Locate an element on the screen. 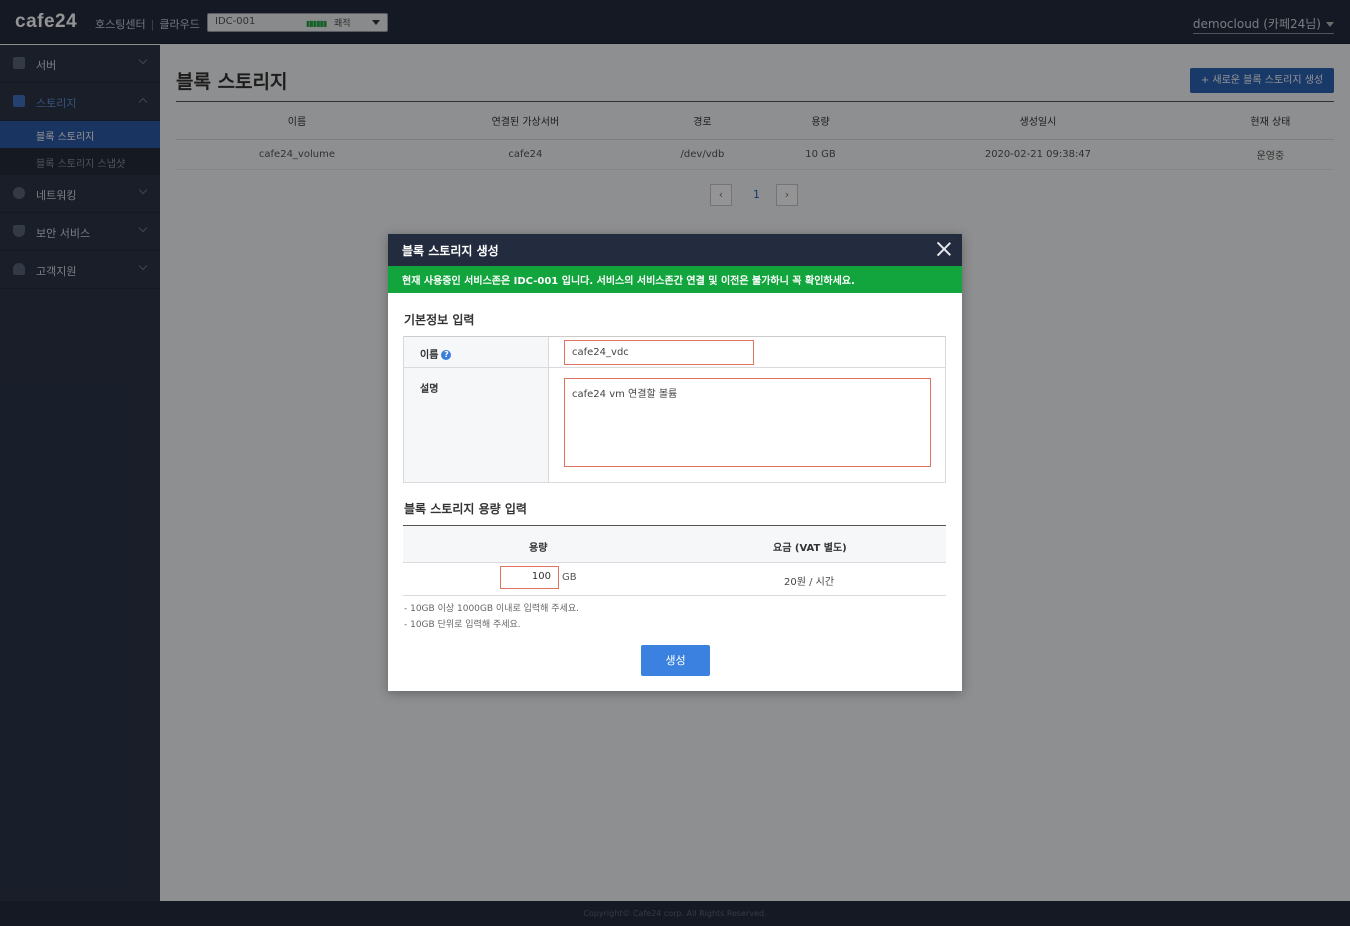 This screenshot has height=926, width=1350. capacity-column-header: 용량 is located at coordinates (538, 548).